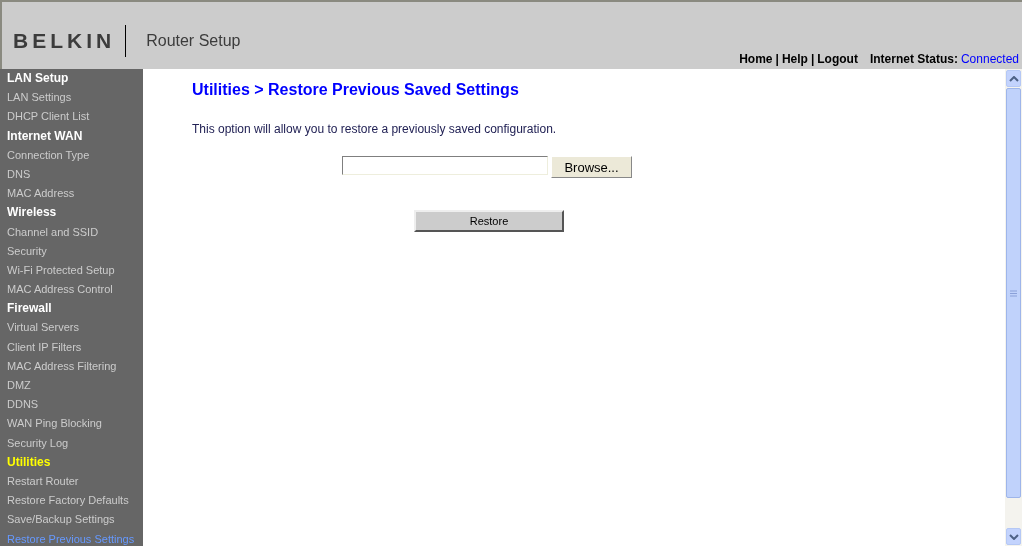 The image size is (1022, 546). I want to click on sidebar-item: Connection Type, so click(71, 155).